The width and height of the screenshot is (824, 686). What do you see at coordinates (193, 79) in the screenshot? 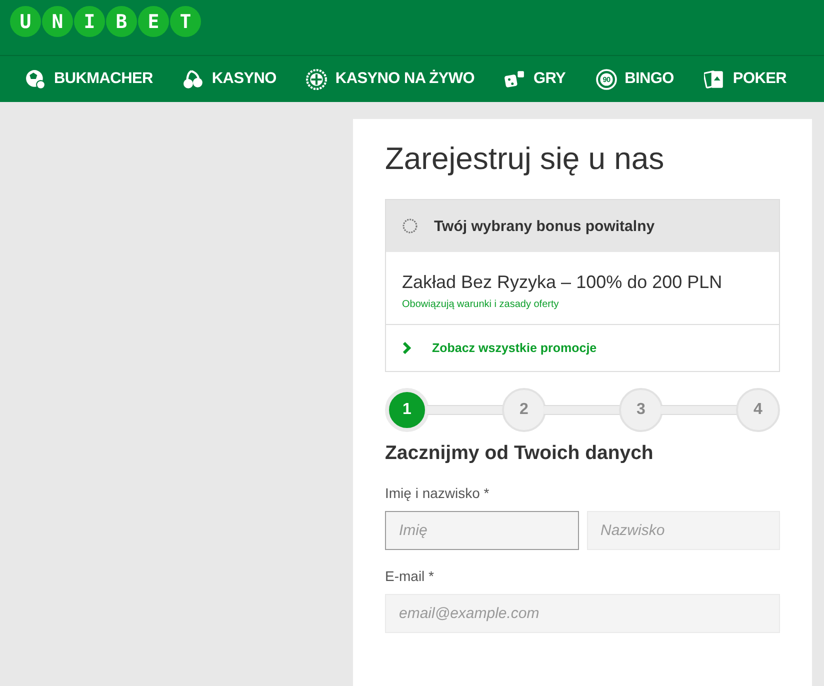
I see `cherry-icon` at bounding box center [193, 79].